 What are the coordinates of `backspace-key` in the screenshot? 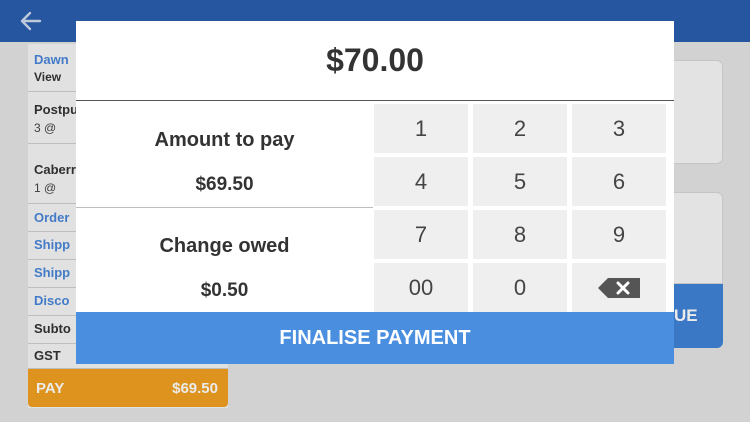 It's located at (619, 287).